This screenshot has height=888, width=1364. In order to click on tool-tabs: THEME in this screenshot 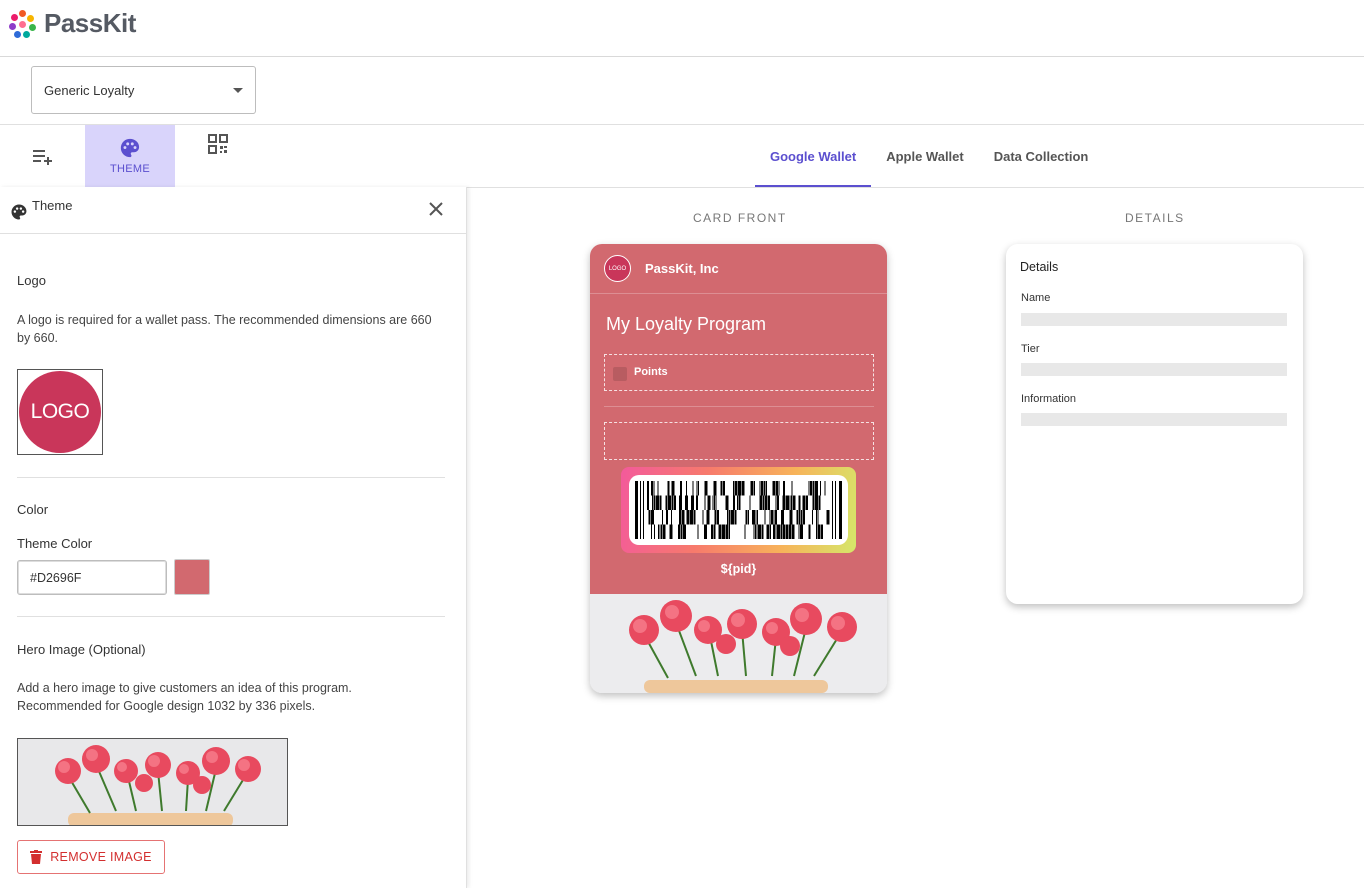, I will do `click(130, 156)`.